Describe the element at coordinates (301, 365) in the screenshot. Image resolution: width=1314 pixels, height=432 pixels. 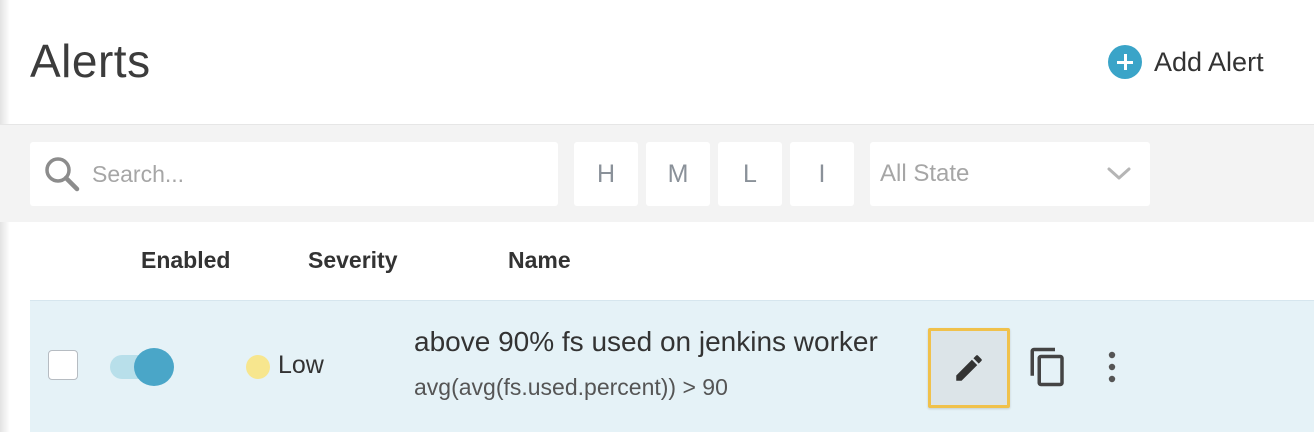
I see `severity-label: Low` at that location.